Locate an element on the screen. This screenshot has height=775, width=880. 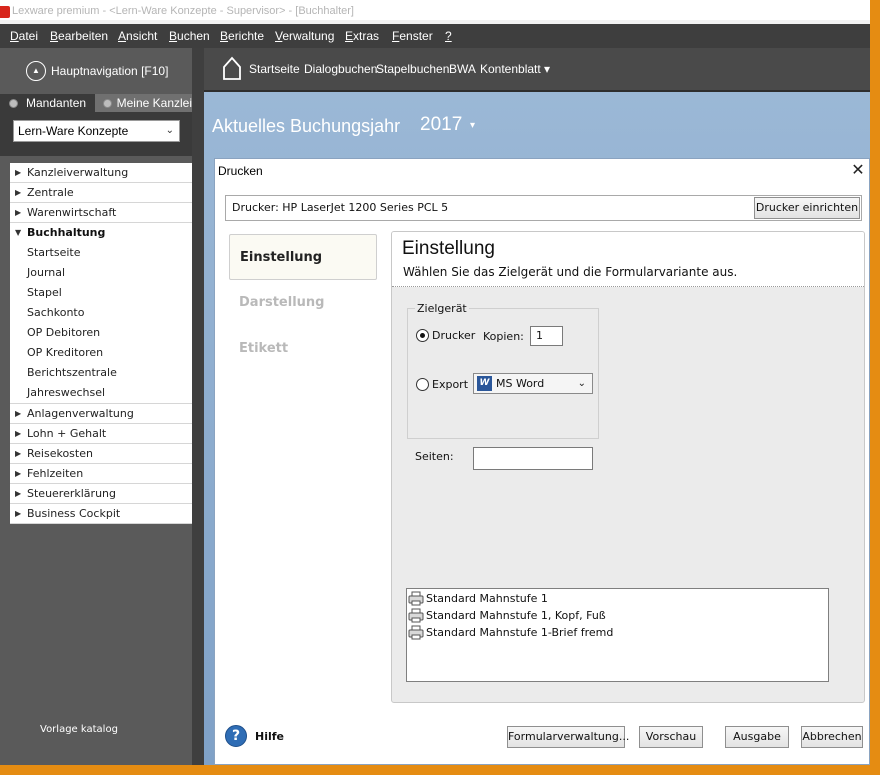
caret-down-icon: ▼ is located at coordinates (18, 232).